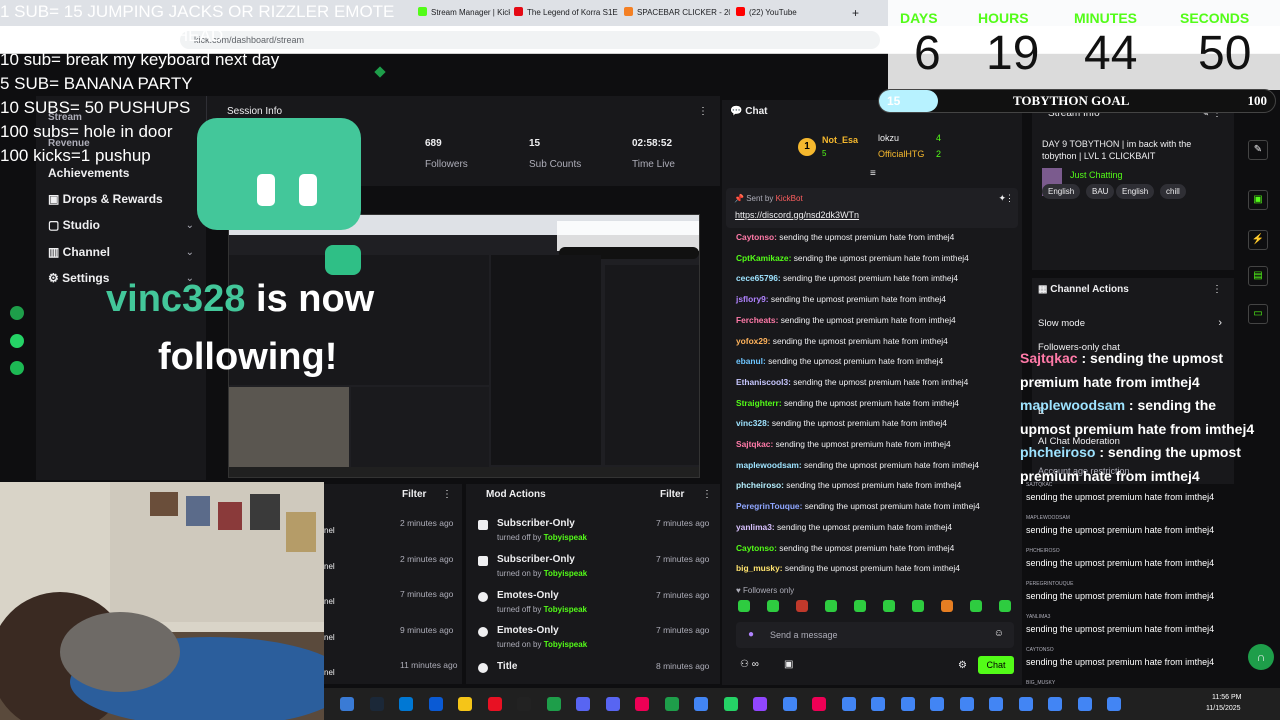  Describe the element at coordinates (17, 313) in the screenshot. I see `chatgpt-icon` at that location.